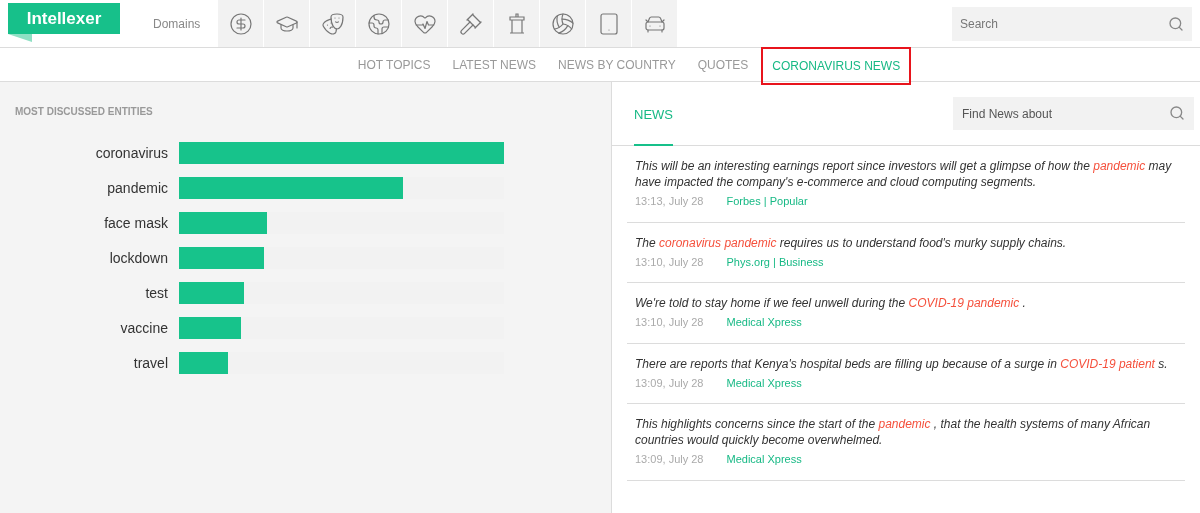  I want to click on dollar-coin-icon, so click(240, 23).